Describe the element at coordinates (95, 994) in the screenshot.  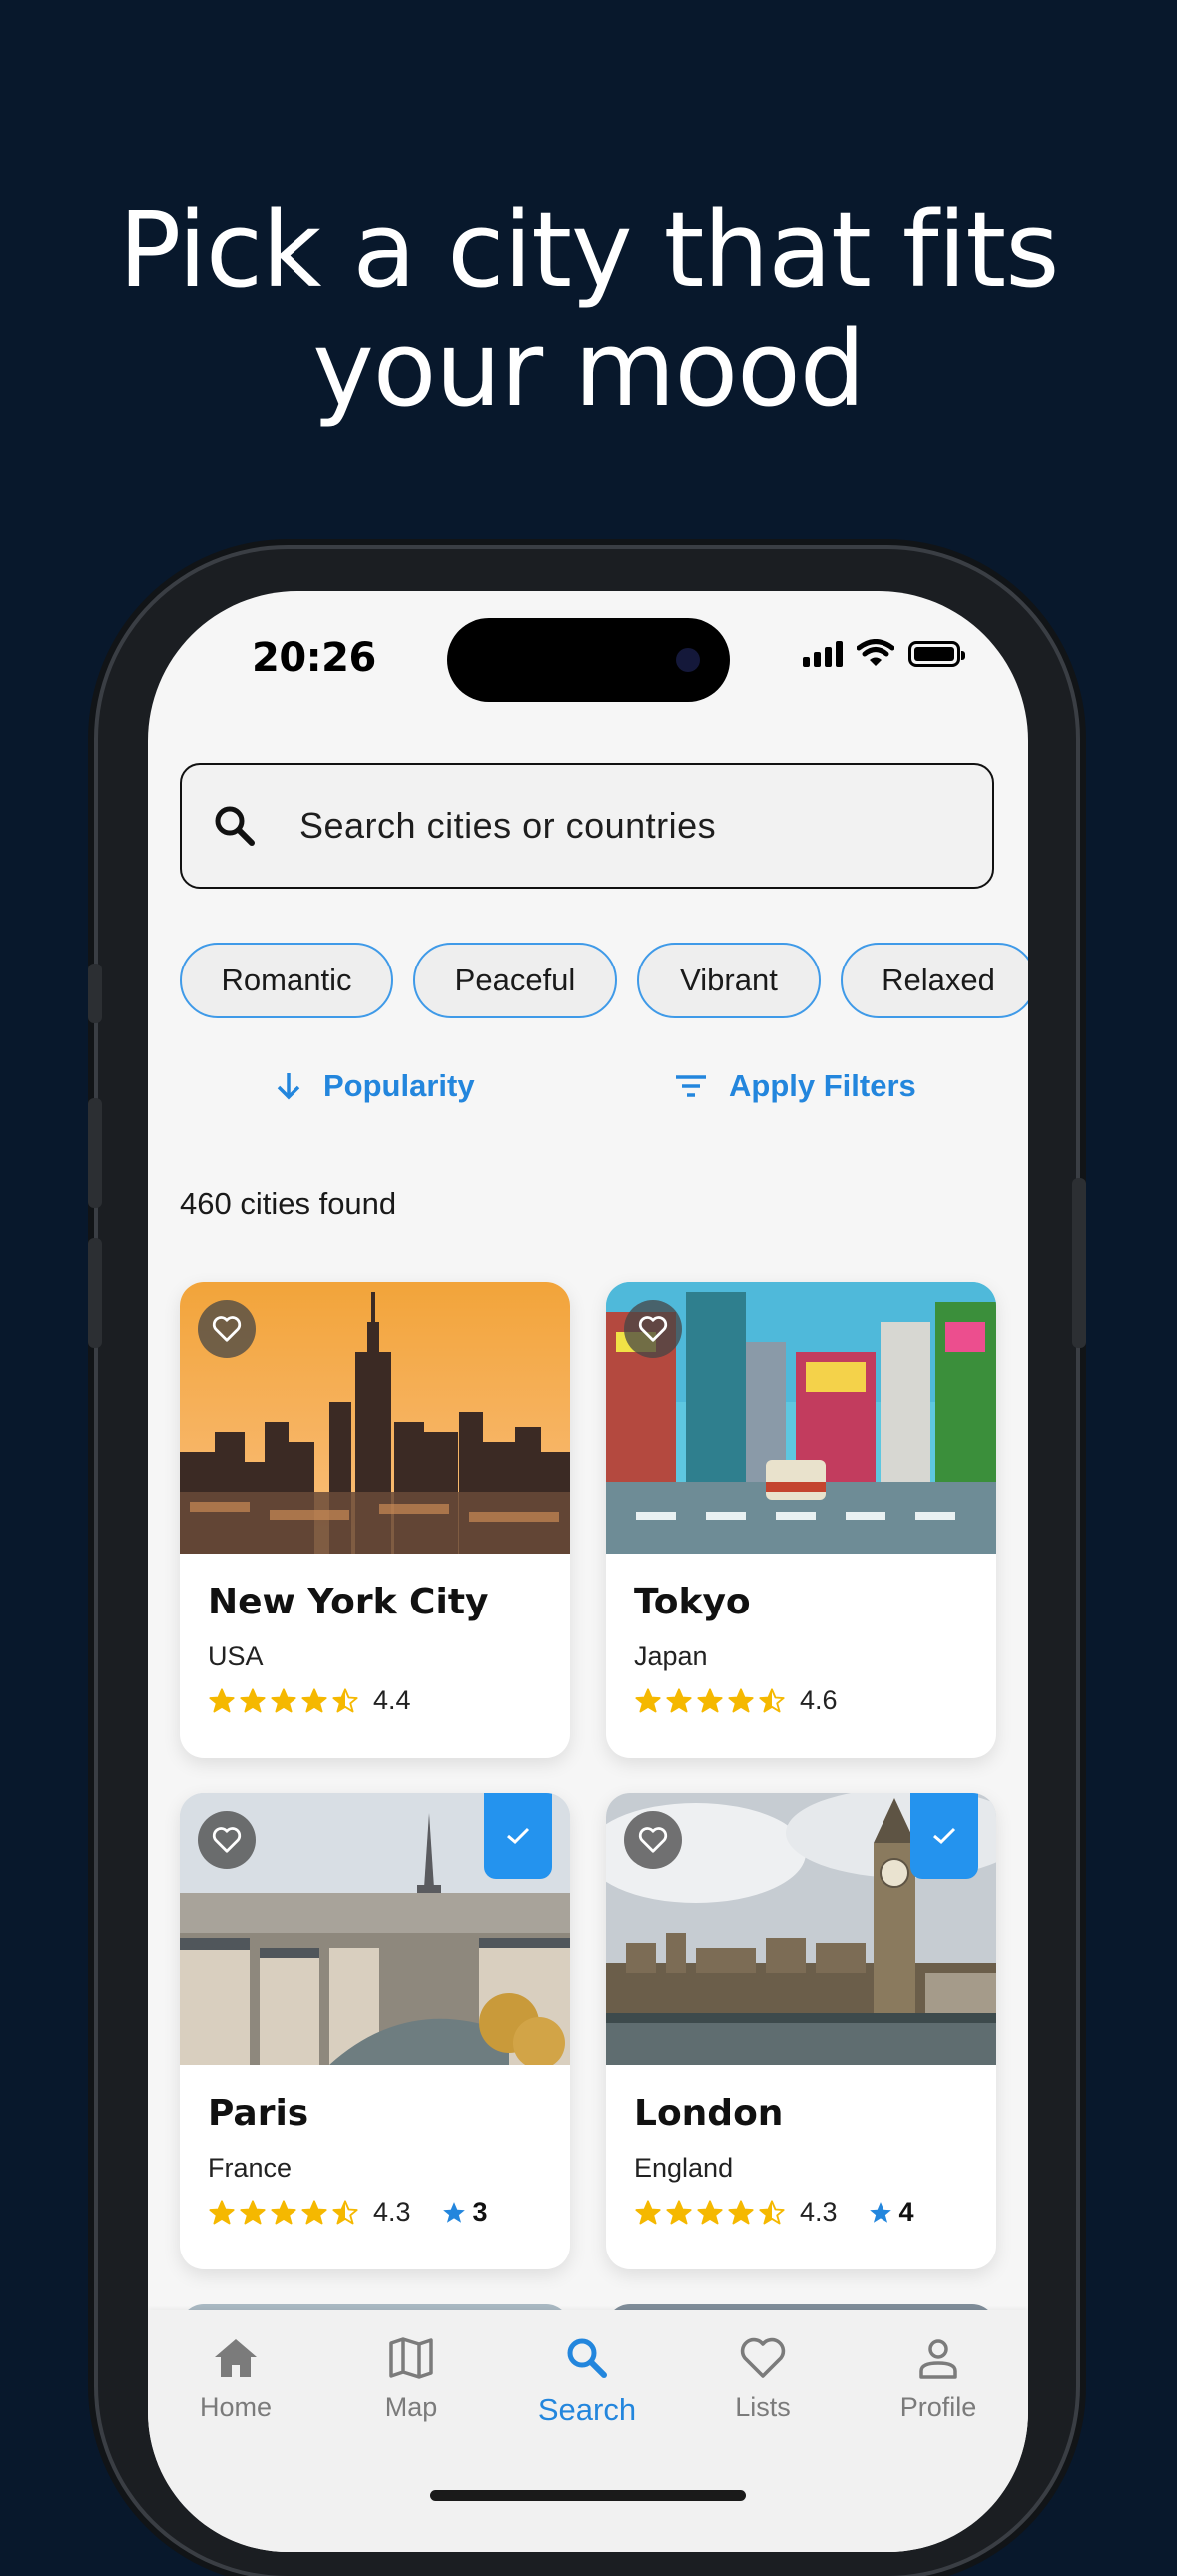
I see `action-button` at that location.